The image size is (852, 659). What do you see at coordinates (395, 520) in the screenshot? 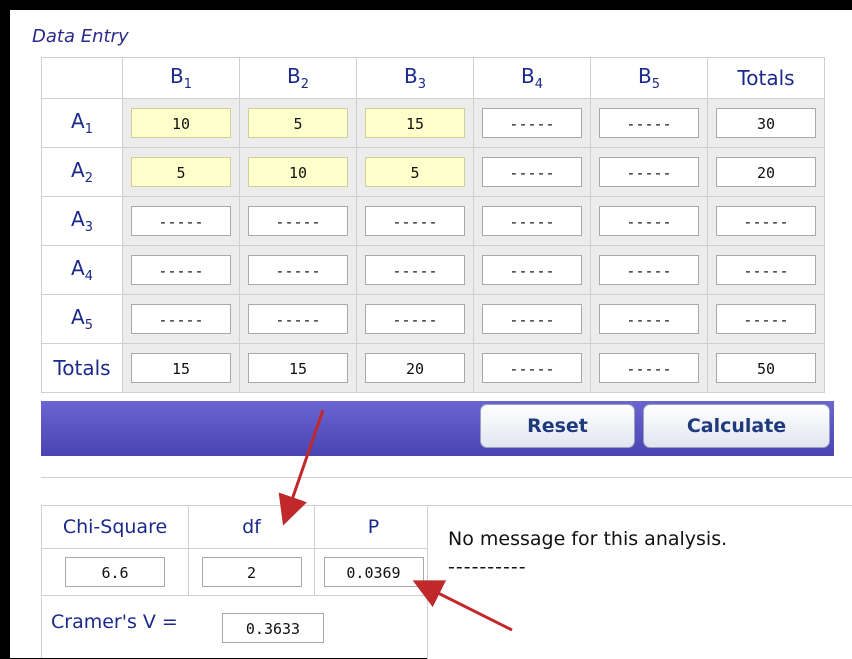
I see `annotation-arrows` at bounding box center [395, 520].